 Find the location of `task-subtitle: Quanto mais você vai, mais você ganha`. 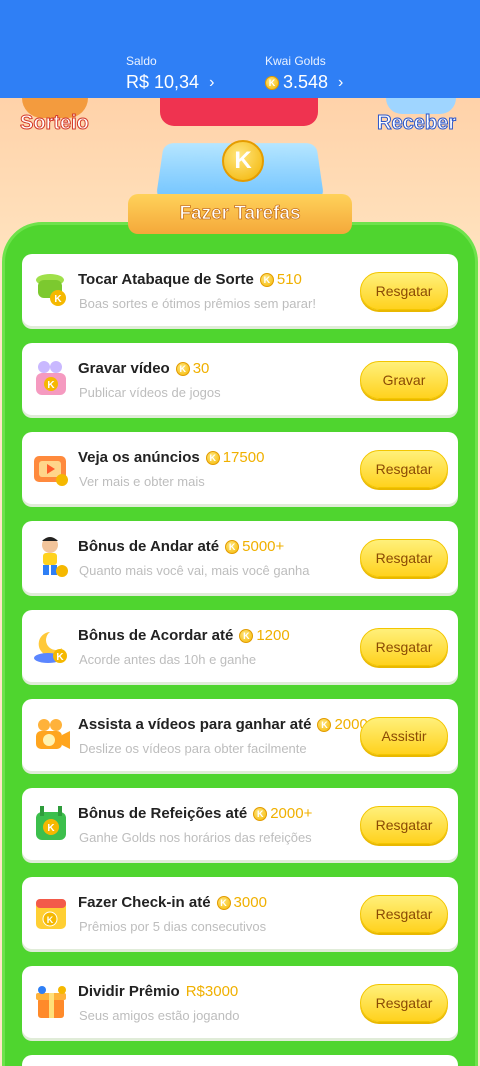

task-subtitle: Quanto mais você vai, mais você ganha is located at coordinates (194, 570).